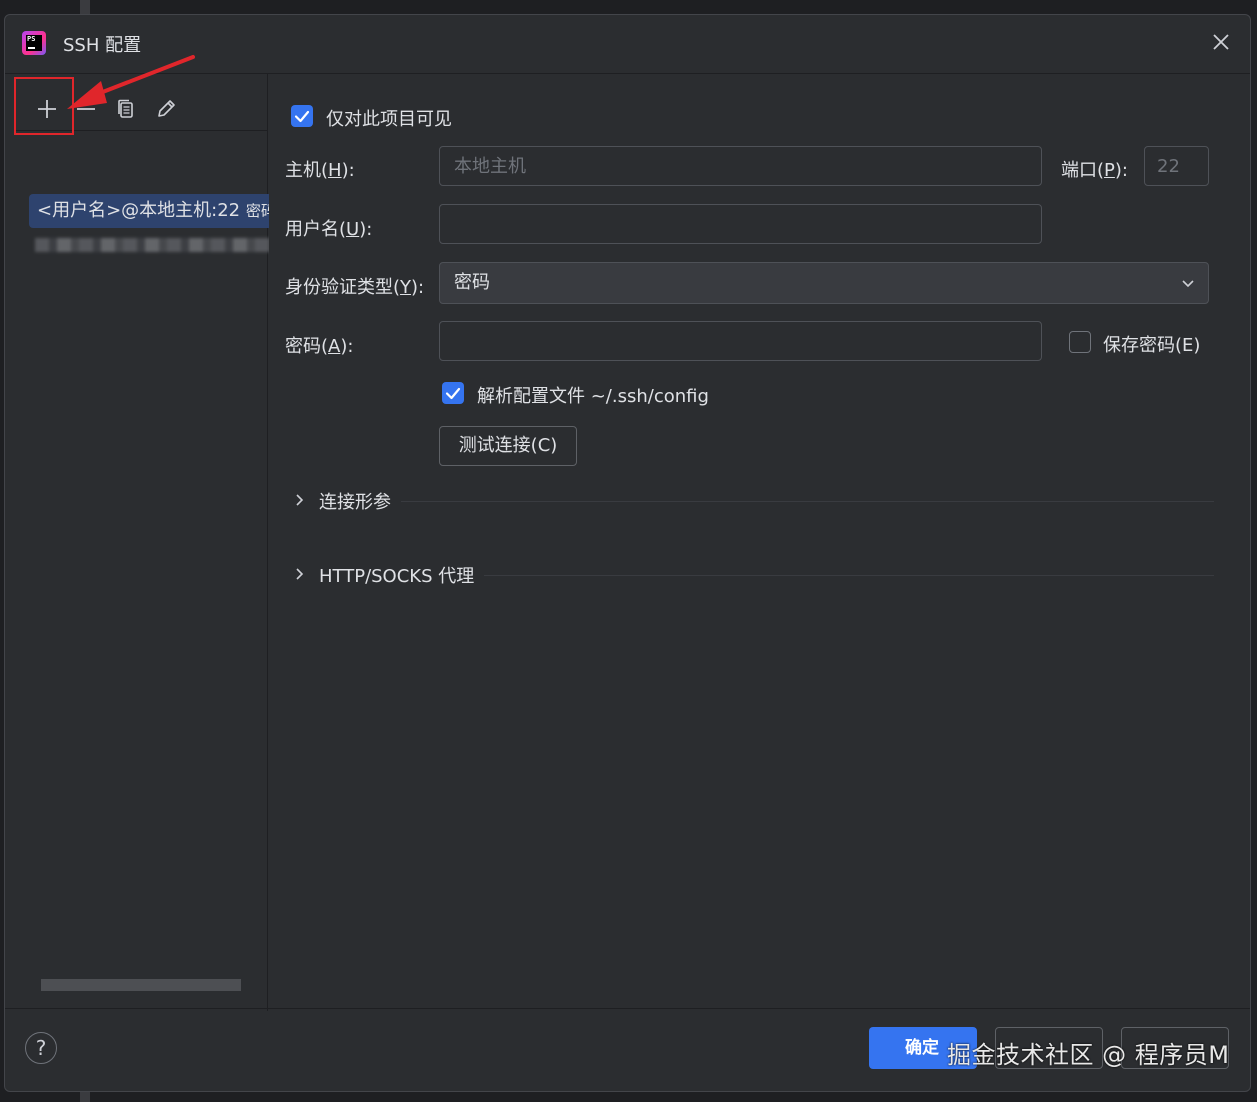 The width and height of the screenshot is (1257, 1102). What do you see at coordinates (472, 282) in the screenshot?
I see `auth-type-value: 密码` at bounding box center [472, 282].